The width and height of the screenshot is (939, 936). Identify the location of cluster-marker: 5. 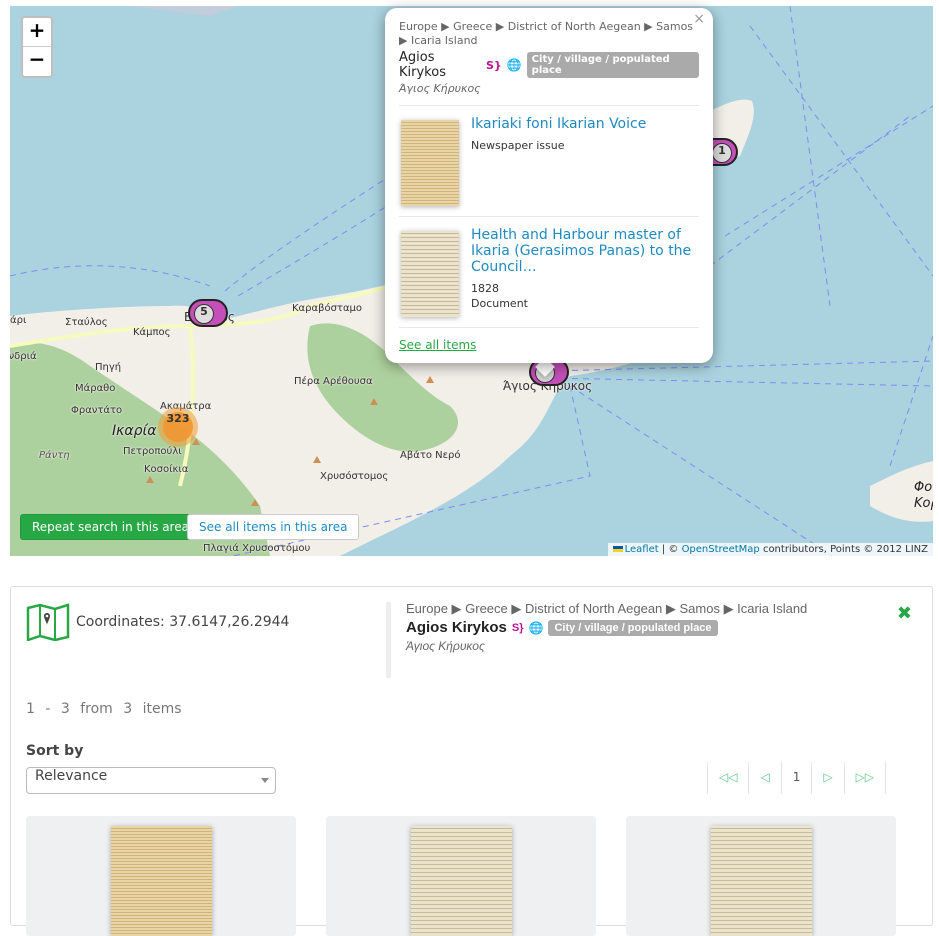
(208, 313).